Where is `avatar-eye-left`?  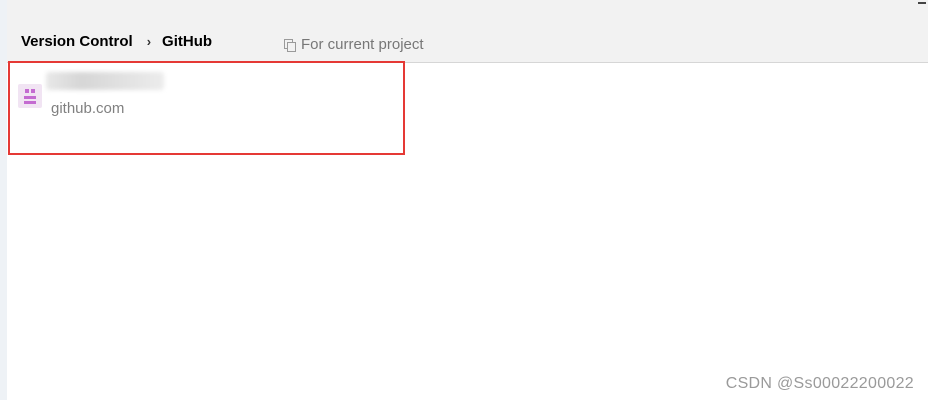
avatar-eye-left is located at coordinates (27, 91).